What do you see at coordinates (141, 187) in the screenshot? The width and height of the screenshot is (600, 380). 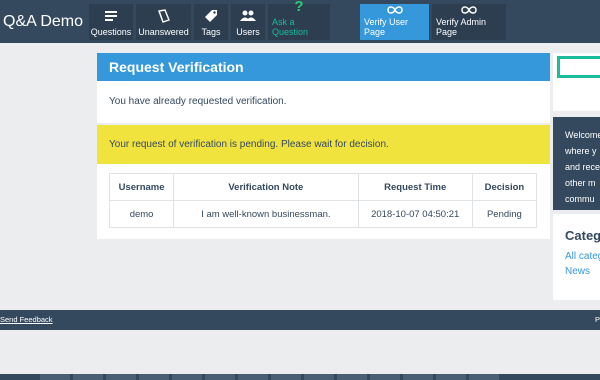 I see `header-username: Username` at bounding box center [141, 187].